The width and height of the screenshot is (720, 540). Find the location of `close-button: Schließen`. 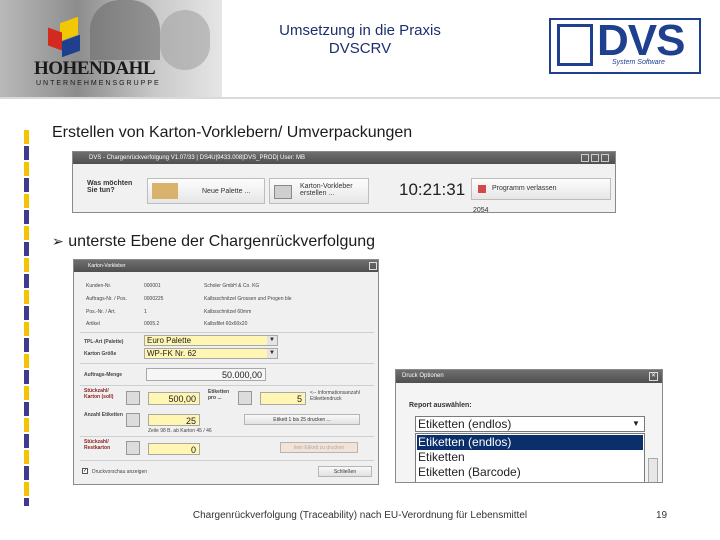

close-button: Schließen is located at coordinates (345, 471).